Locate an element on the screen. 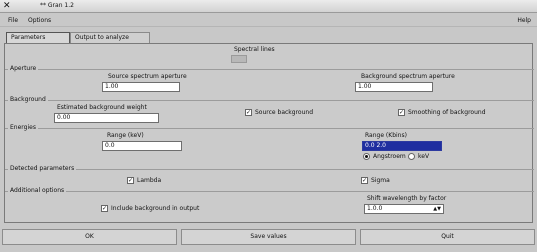 The image size is (537, 252). smoothing-label: Smoothing of background is located at coordinates (447, 112).